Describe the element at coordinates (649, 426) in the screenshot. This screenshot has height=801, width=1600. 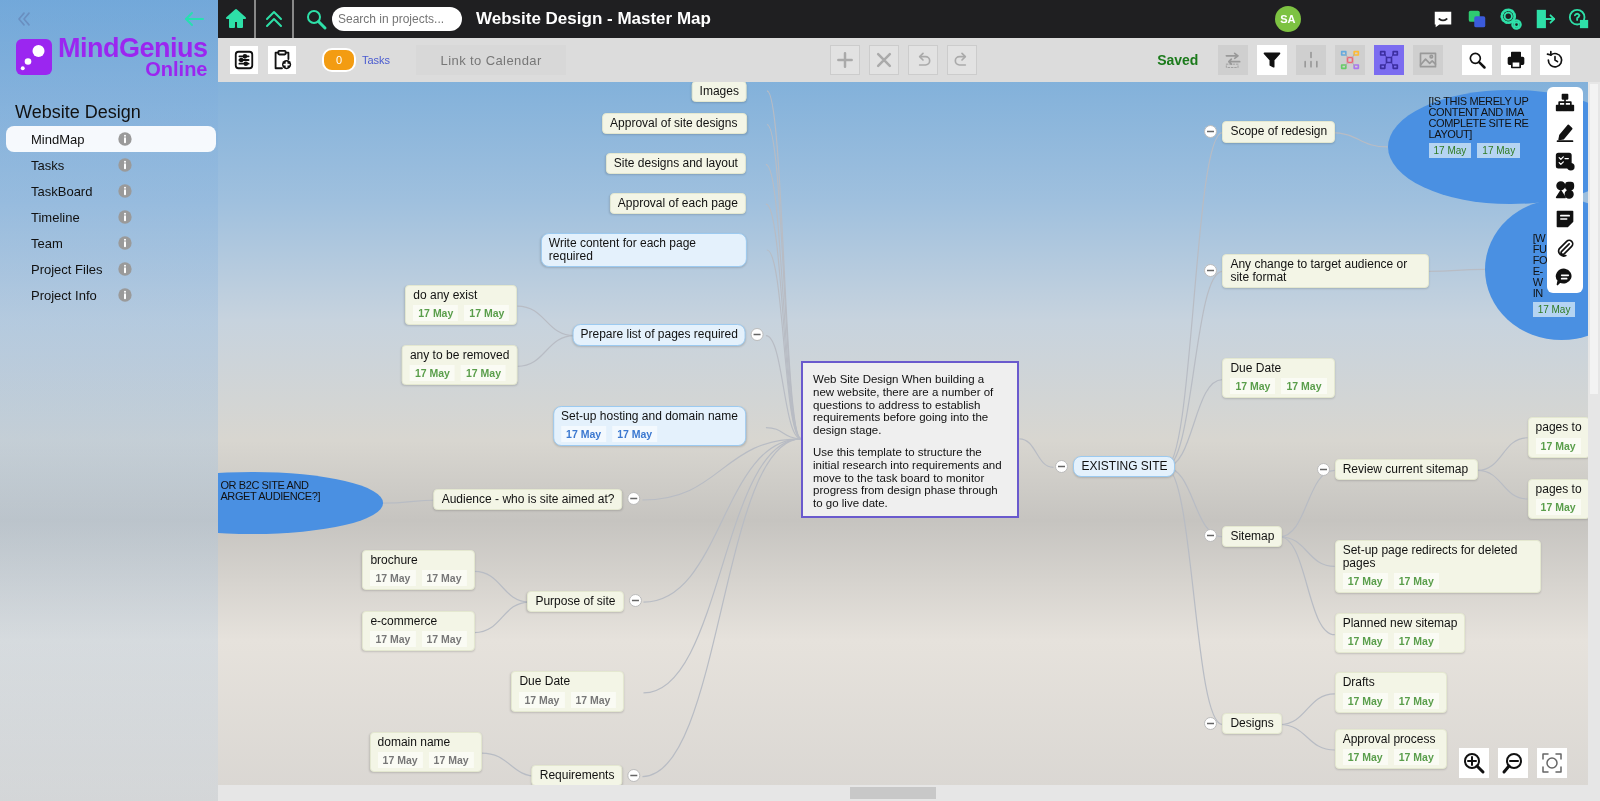
I see `map-node: Set-up hosting and domain name 17 May 17 May` at that location.